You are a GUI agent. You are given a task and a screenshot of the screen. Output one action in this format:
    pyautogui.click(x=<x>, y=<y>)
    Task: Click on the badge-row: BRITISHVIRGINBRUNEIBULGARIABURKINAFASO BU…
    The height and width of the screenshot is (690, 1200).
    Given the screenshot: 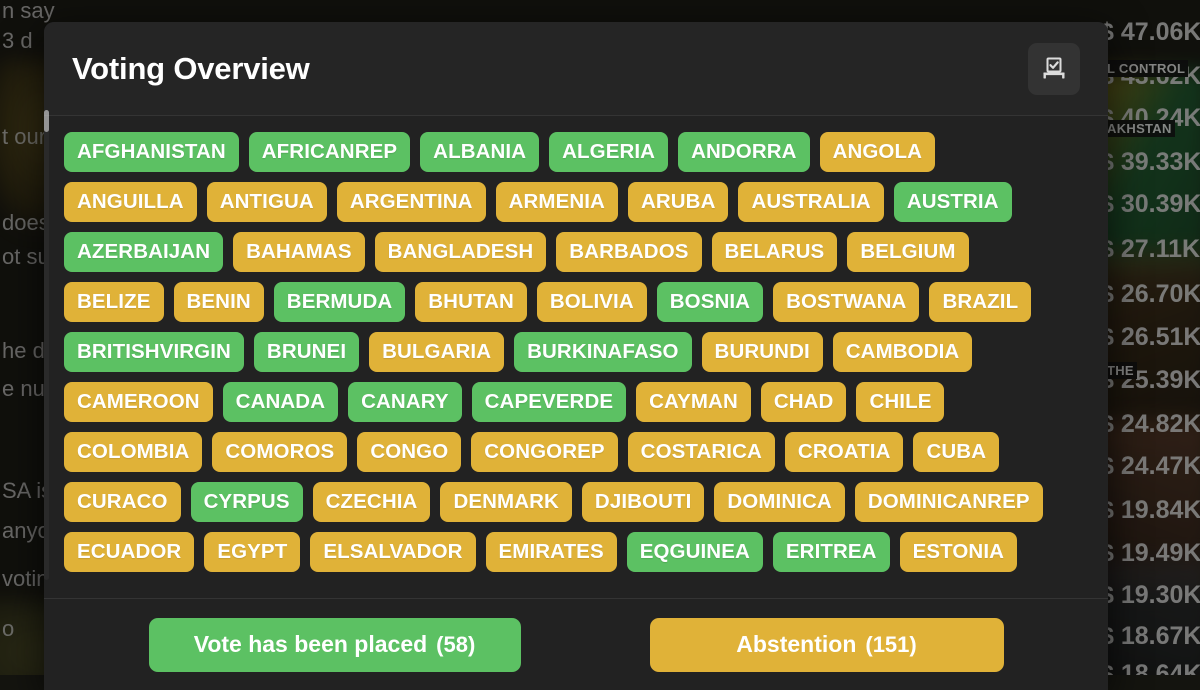 What is the action you would take?
    pyautogui.click(x=576, y=352)
    